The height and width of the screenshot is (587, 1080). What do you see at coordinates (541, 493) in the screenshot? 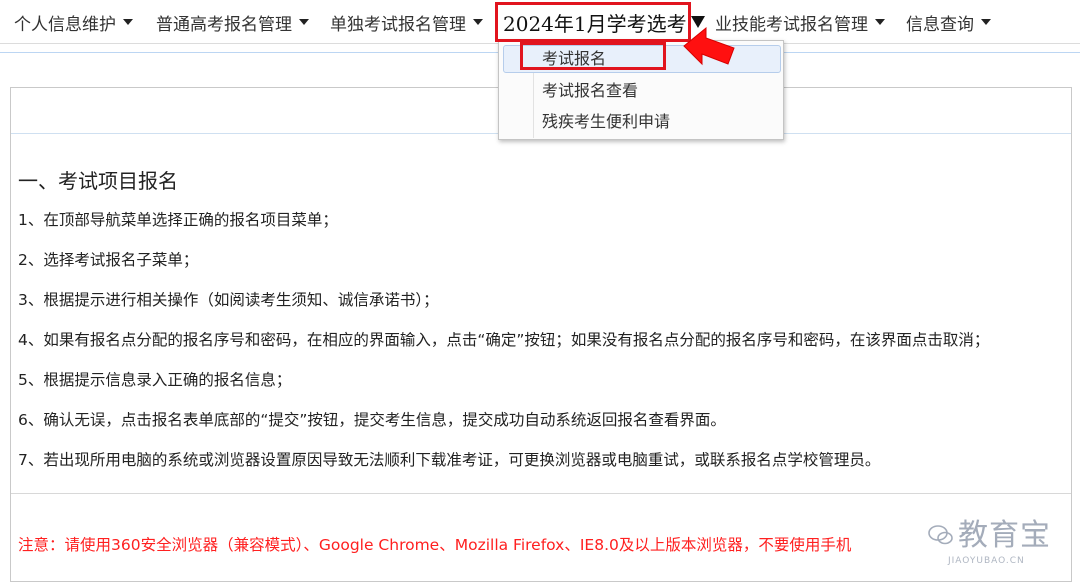
I see `notice-divider` at bounding box center [541, 493].